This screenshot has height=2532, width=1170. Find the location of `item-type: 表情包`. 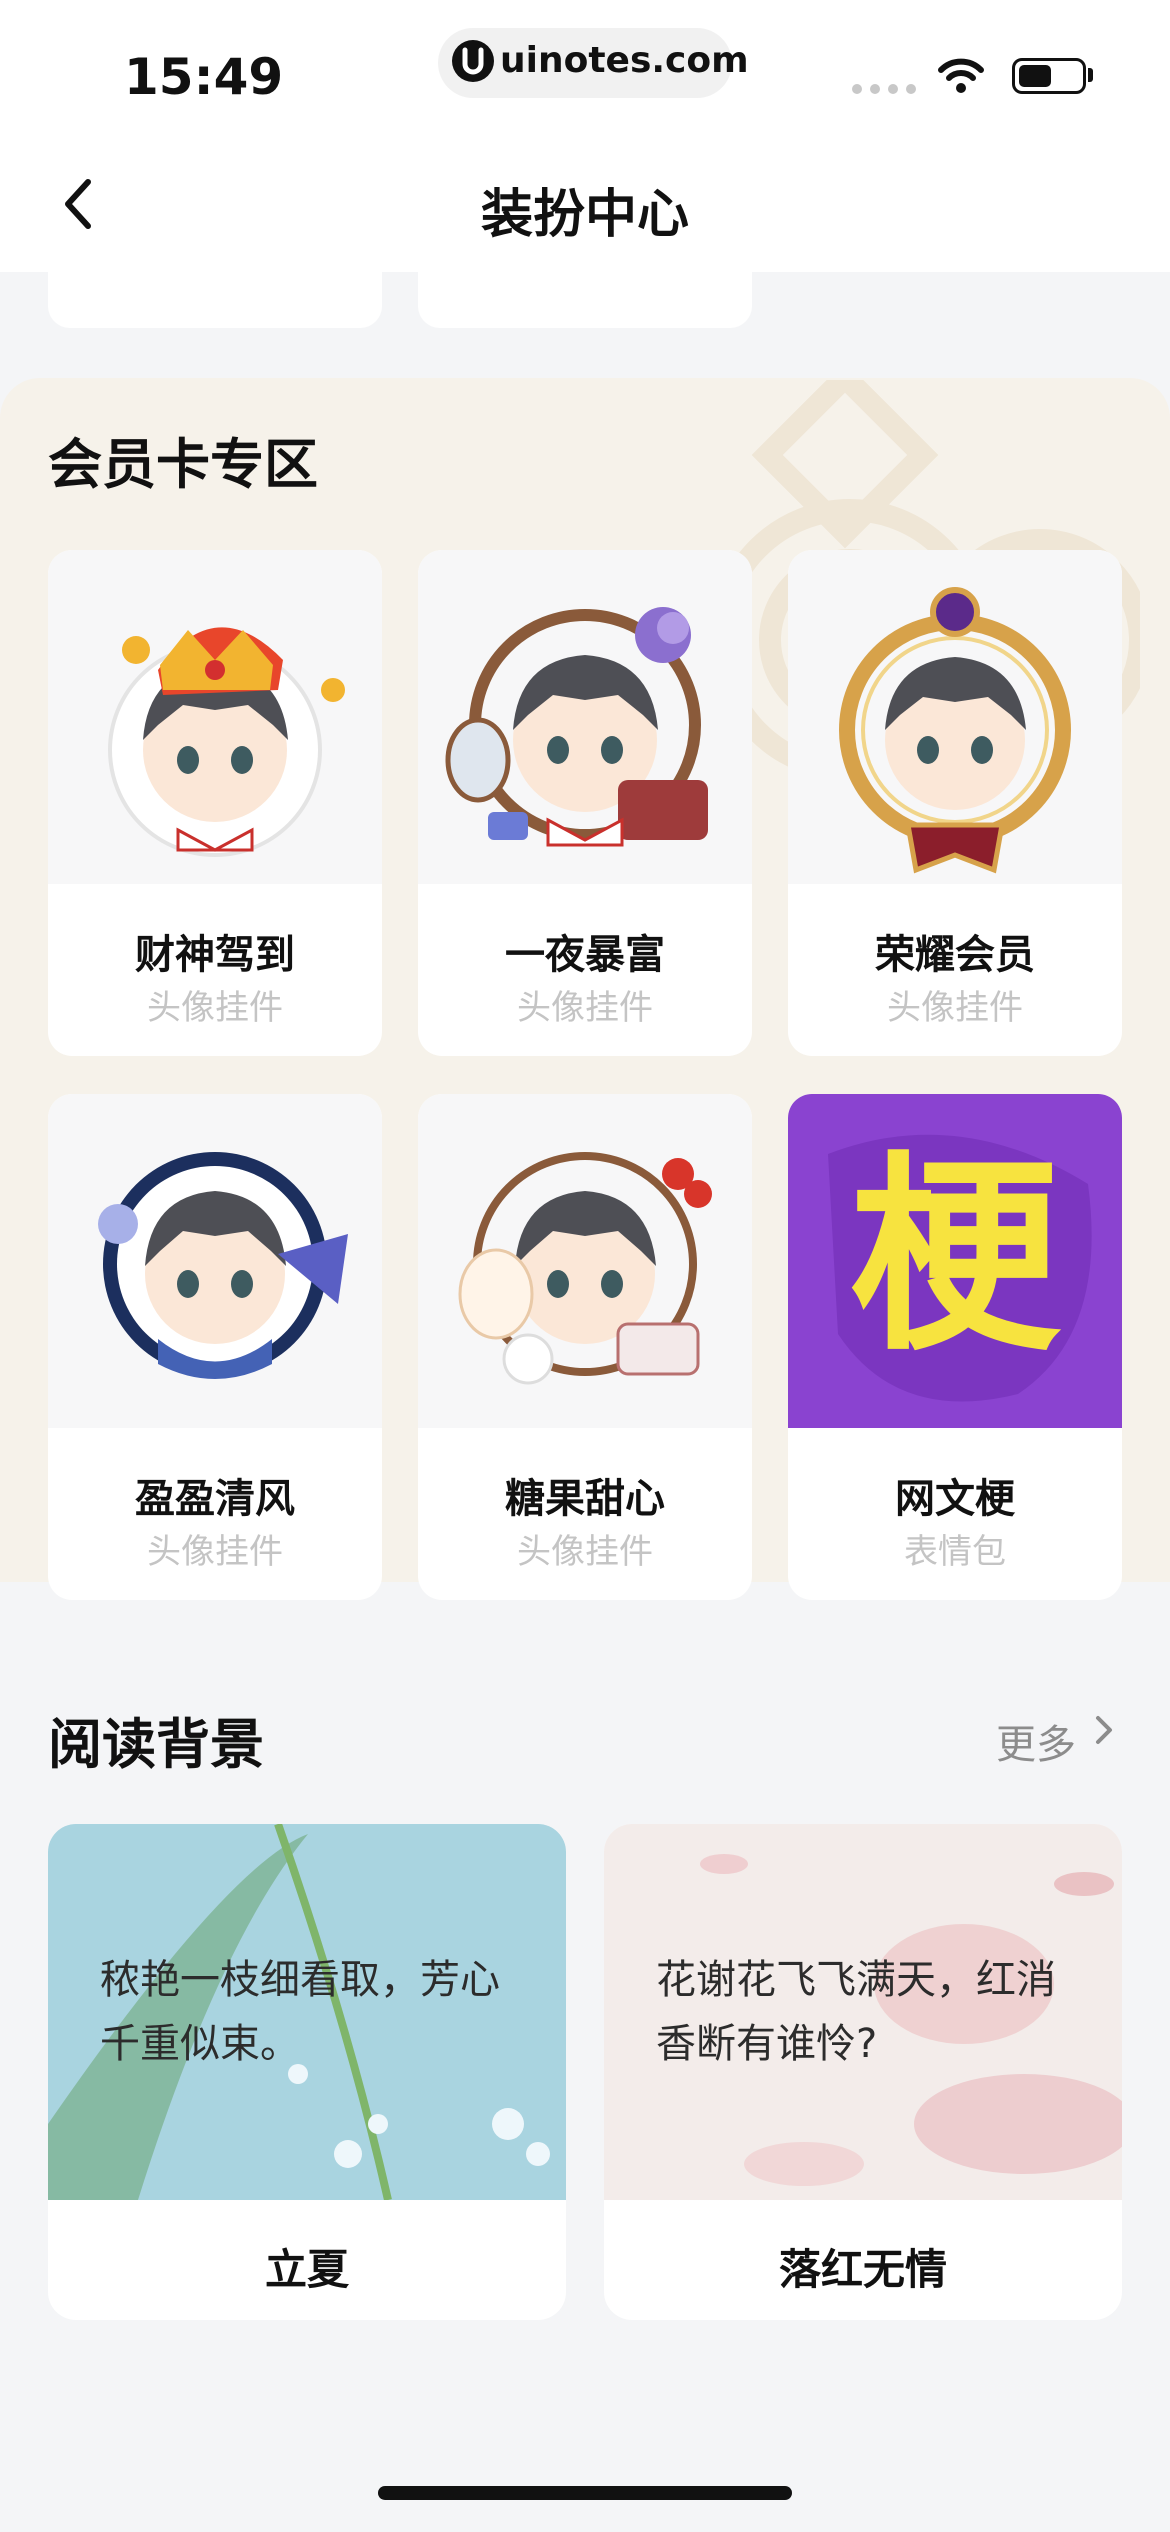

item-type: 表情包 is located at coordinates (955, 1552).